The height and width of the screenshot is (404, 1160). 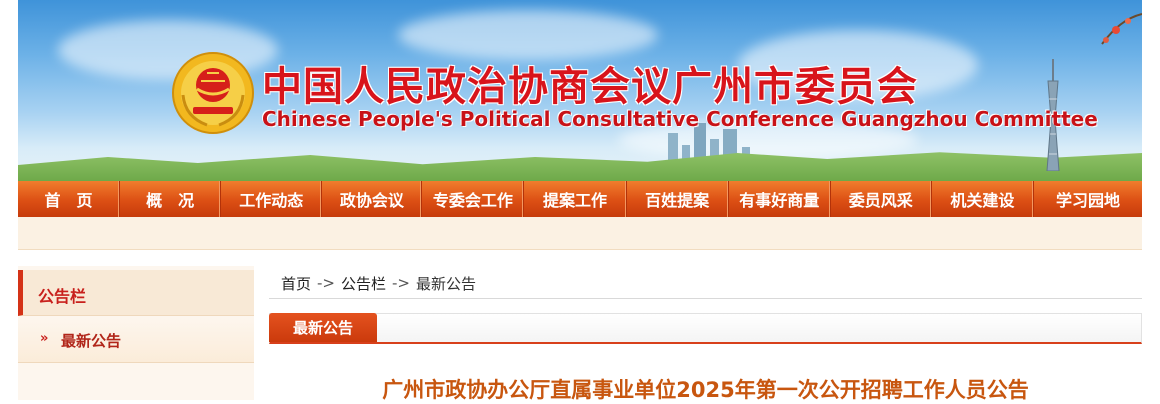 I want to click on site-title: 中国人民政治协商会议广州市委员会, so click(x=590, y=87).